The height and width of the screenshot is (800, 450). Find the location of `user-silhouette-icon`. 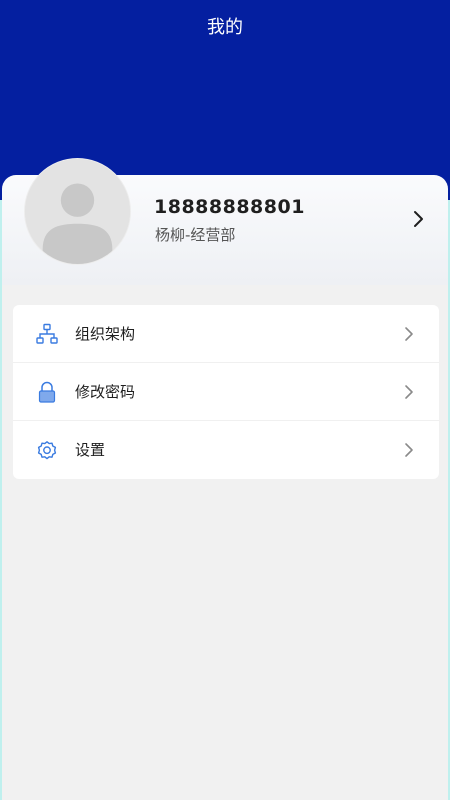

user-silhouette-icon is located at coordinates (77, 211).